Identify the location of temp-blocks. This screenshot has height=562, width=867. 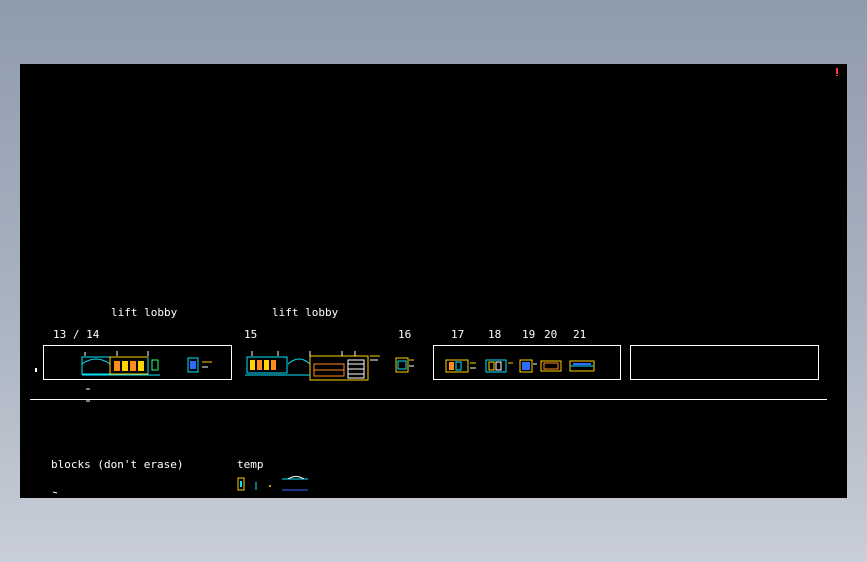
(272, 483).